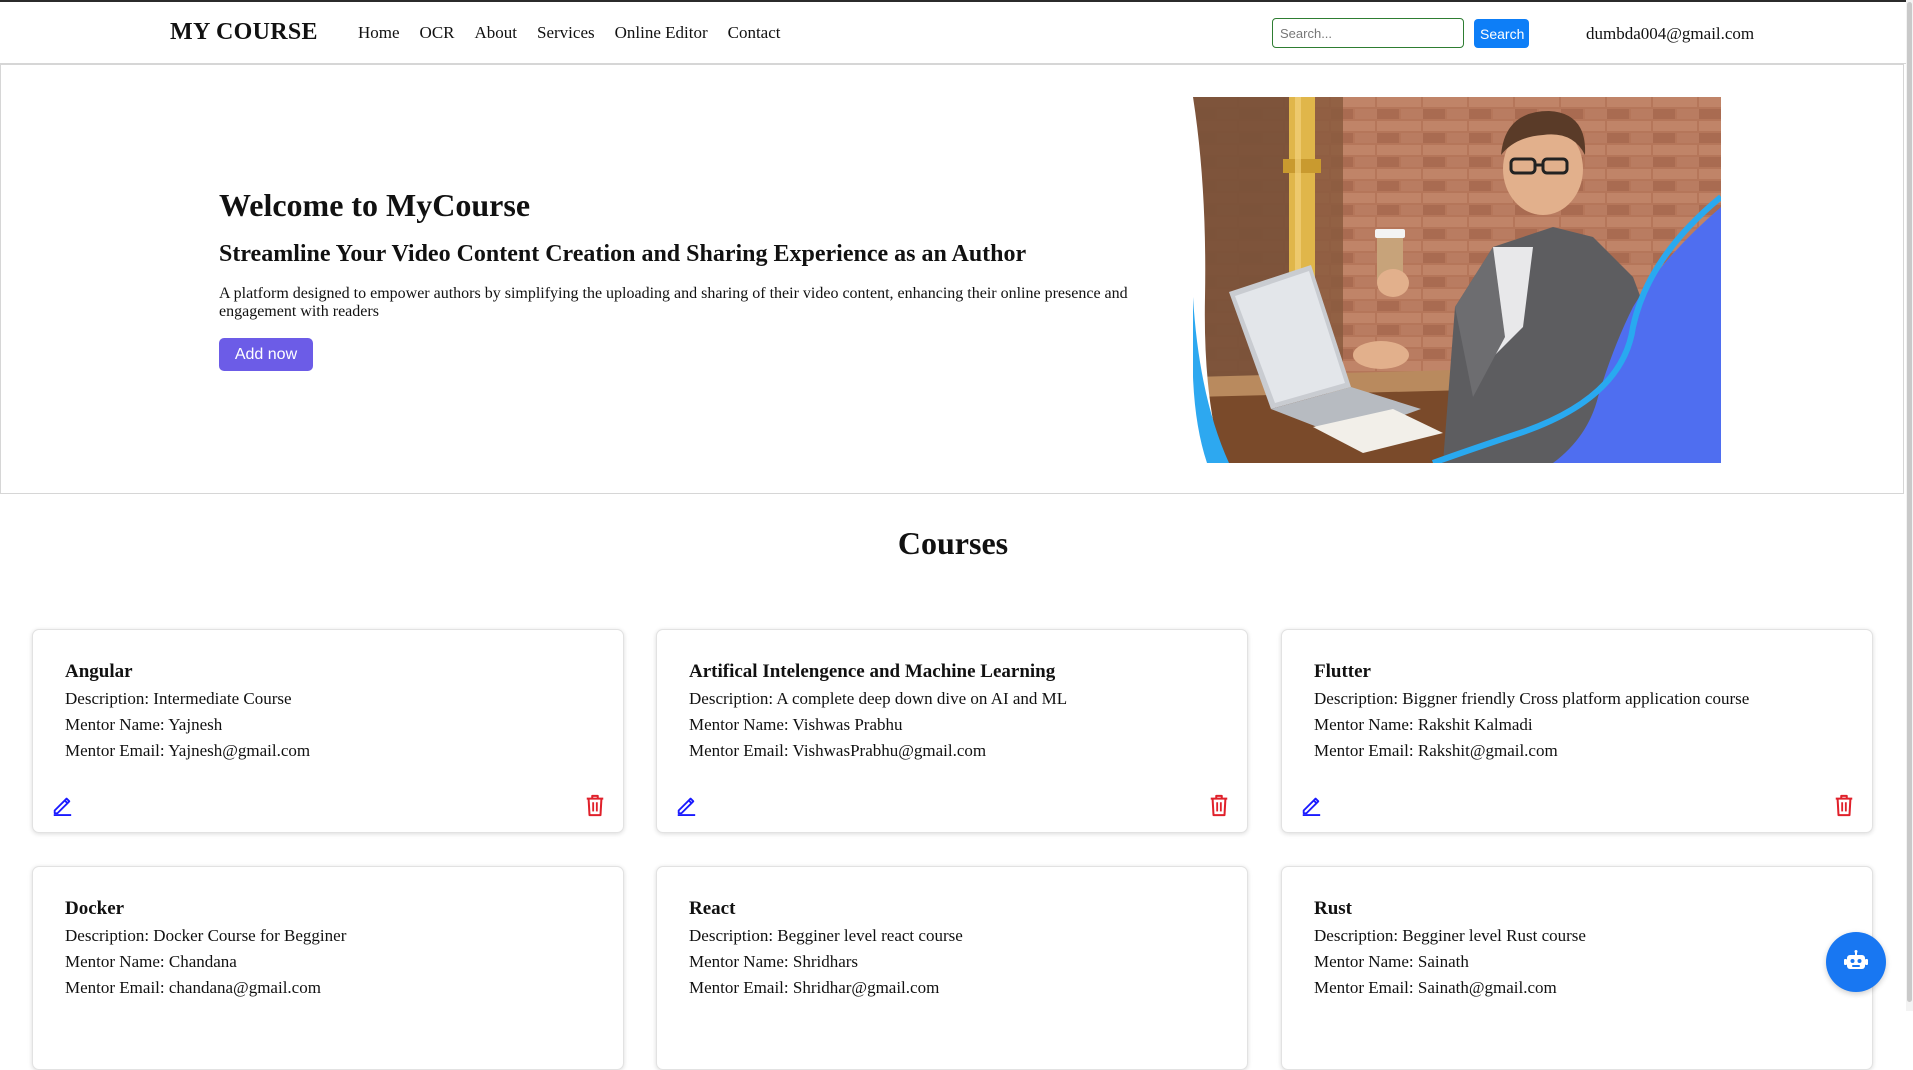 The width and height of the screenshot is (1913, 1070). Describe the element at coordinates (496, 33) in the screenshot. I see `nav-link-about: About` at that location.